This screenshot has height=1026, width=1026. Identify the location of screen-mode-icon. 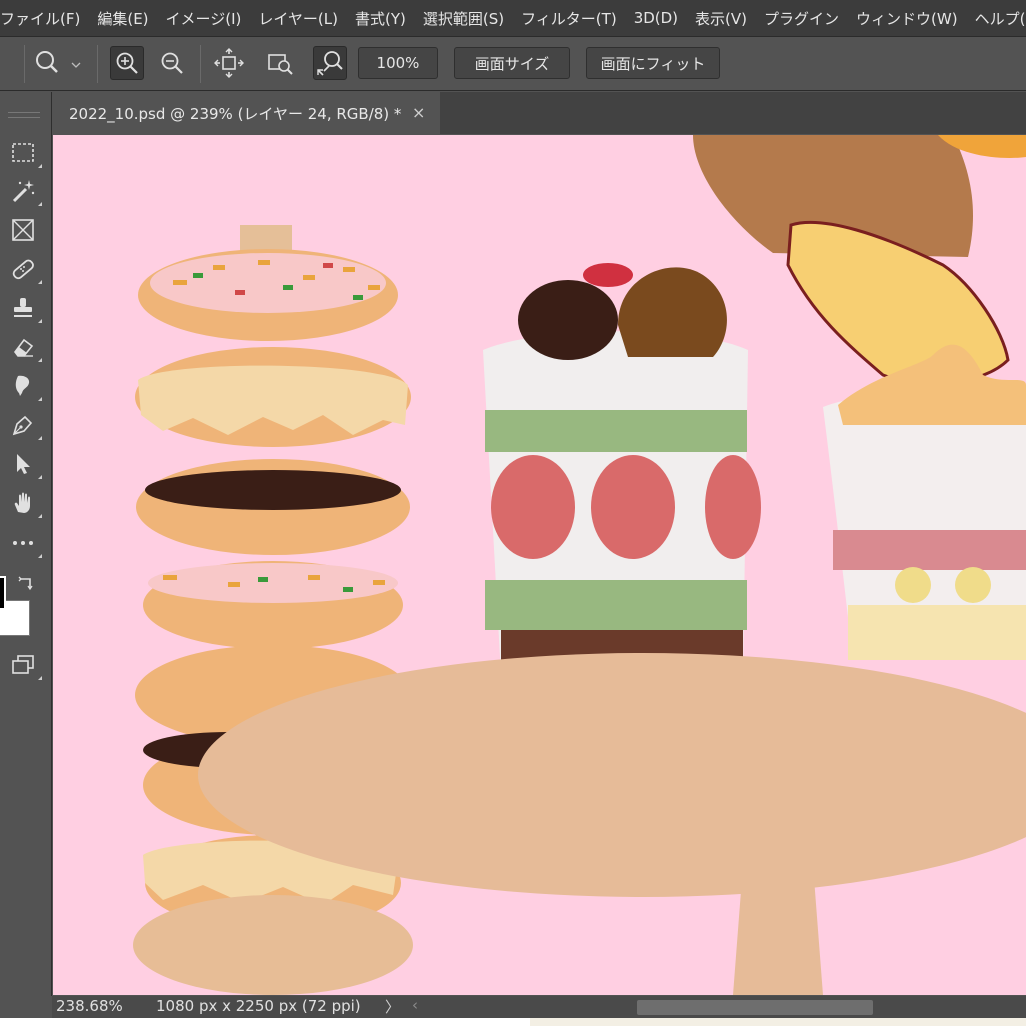
(23, 664).